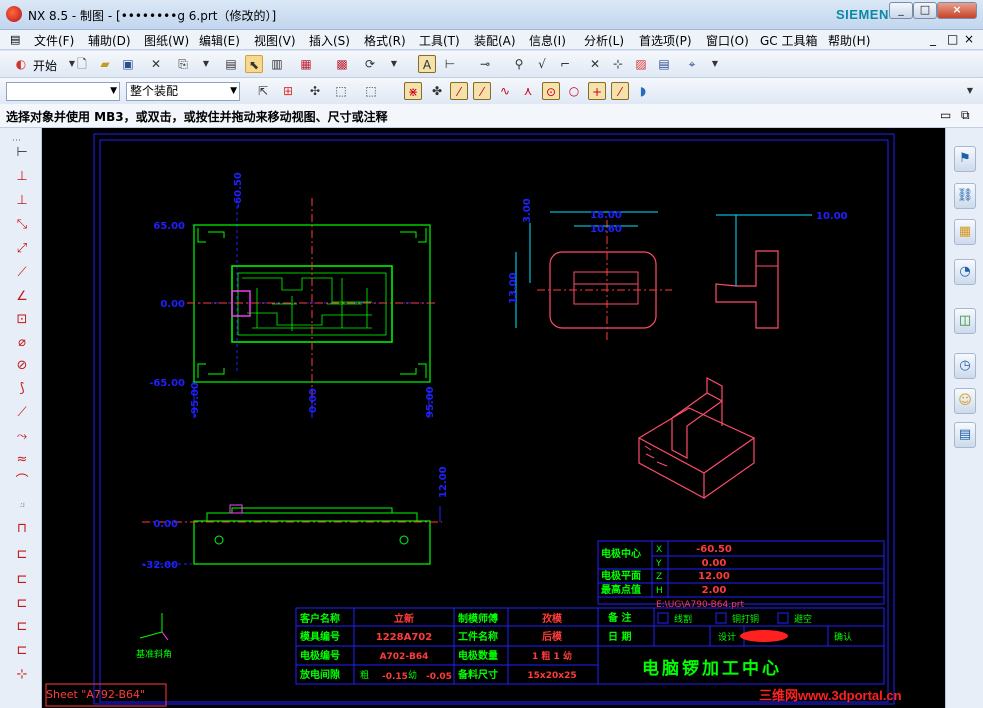 This screenshot has width=983, height=708. What do you see at coordinates (965, 196) in the screenshot?
I see `constraint-navigator-icon: ⛓` at bounding box center [965, 196].